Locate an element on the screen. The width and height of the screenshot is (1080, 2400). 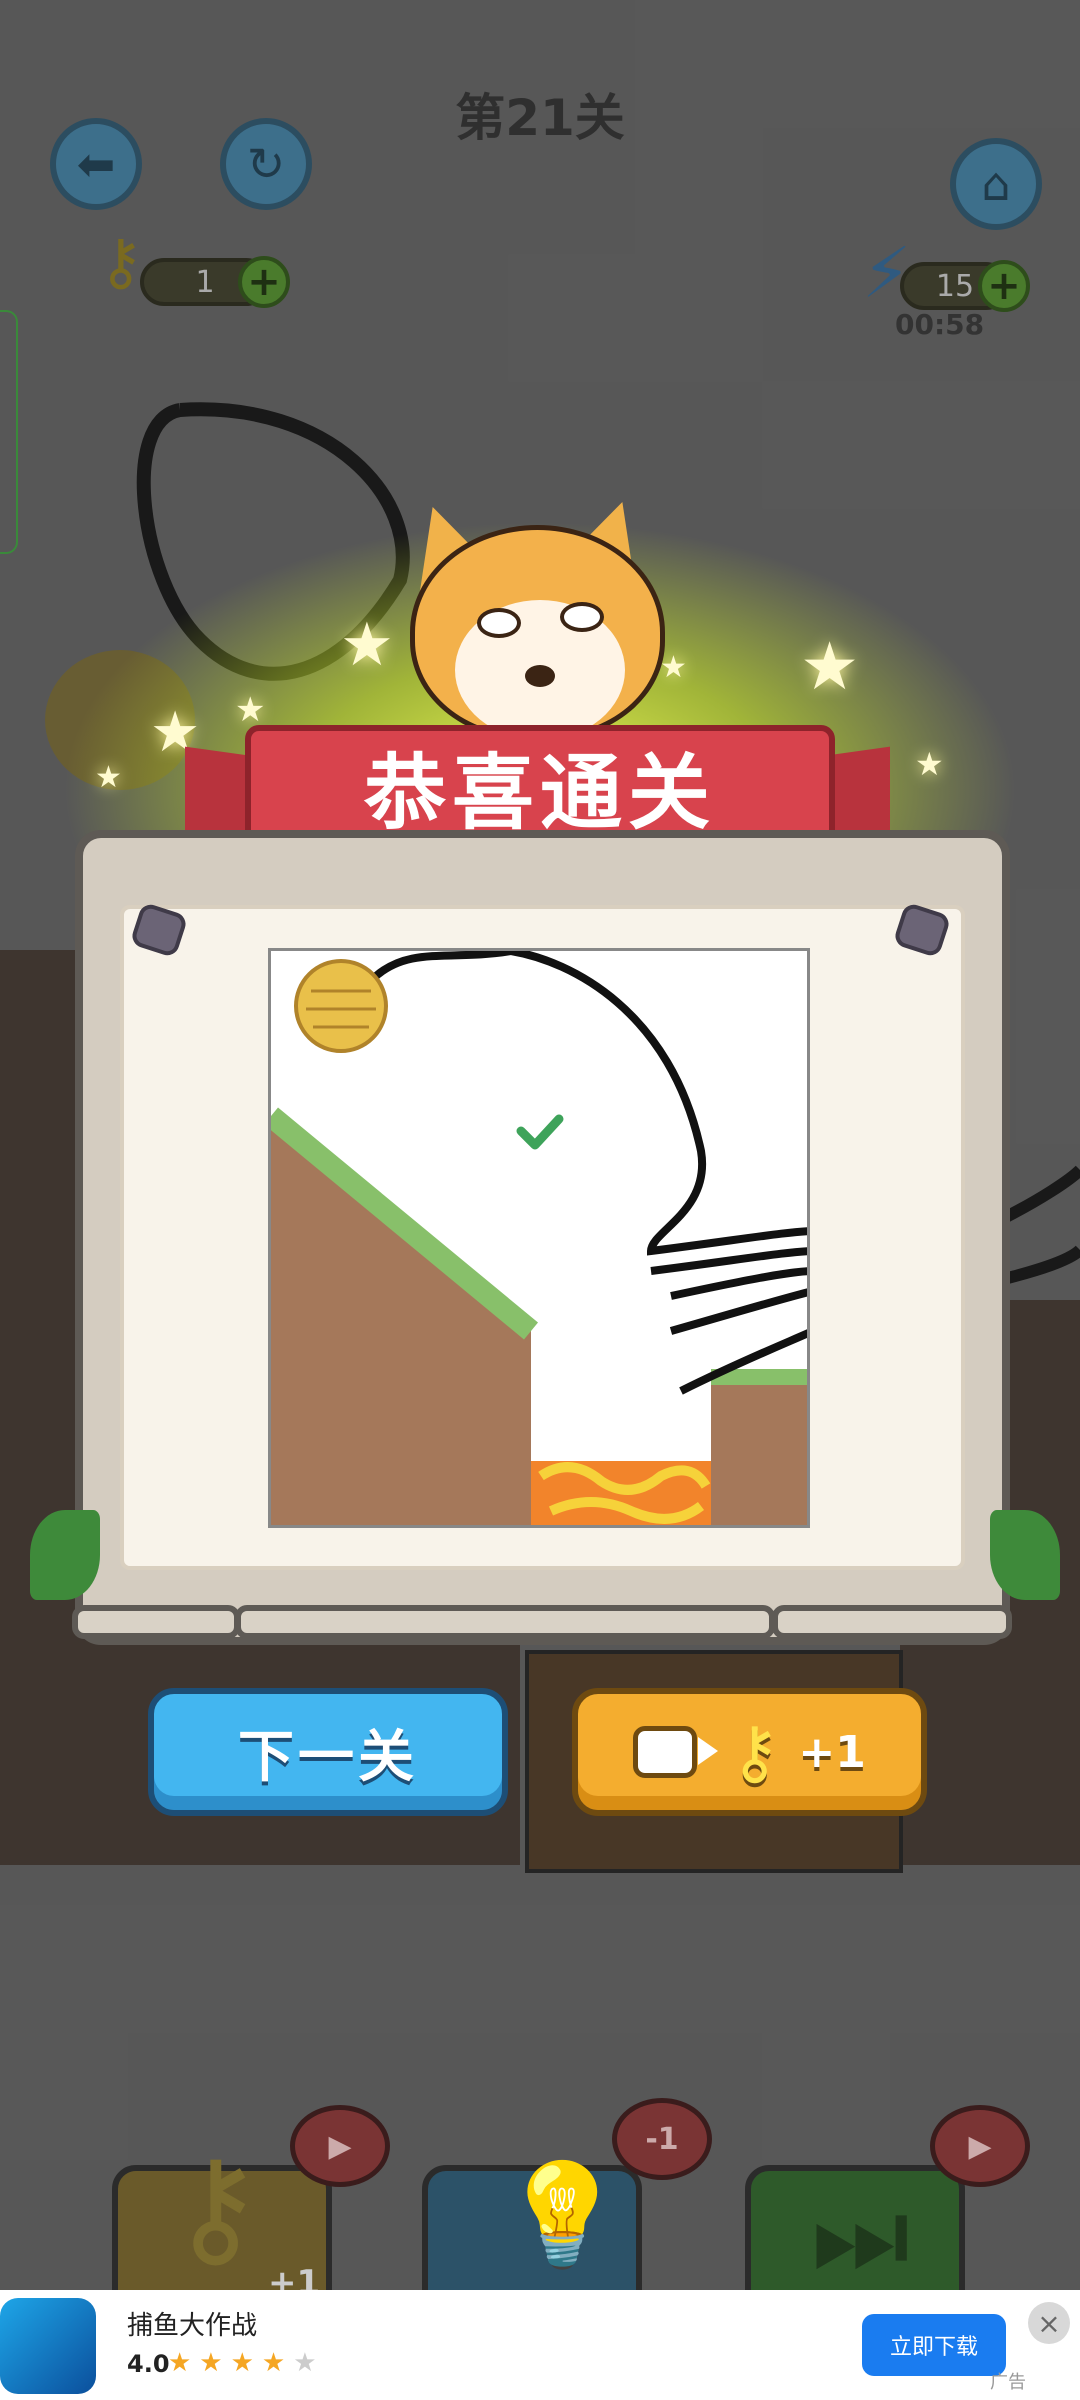
app-icon is located at coordinates (48, 2346).